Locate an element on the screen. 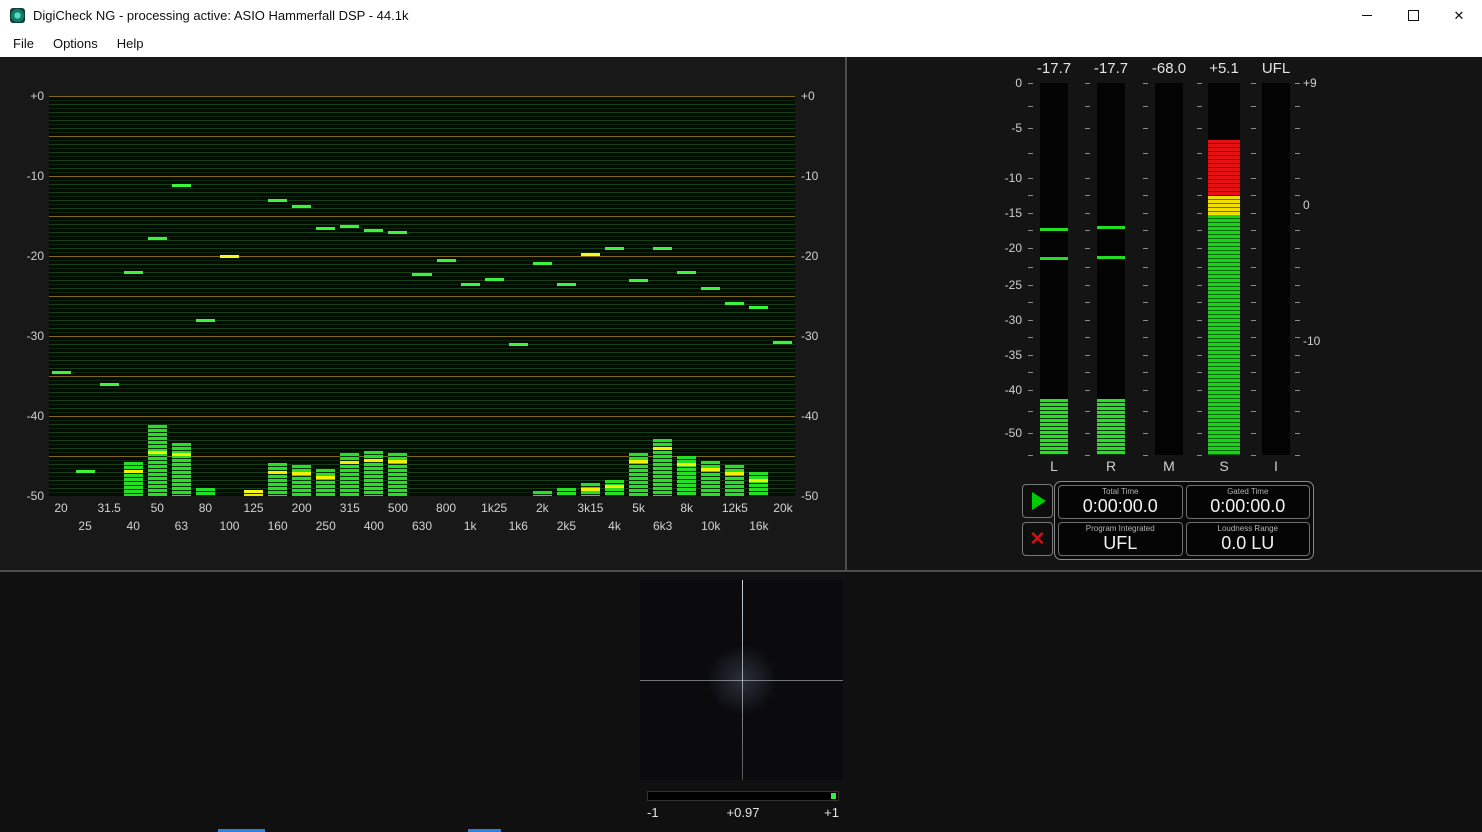  menu-help: Help is located at coordinates (131, 44).